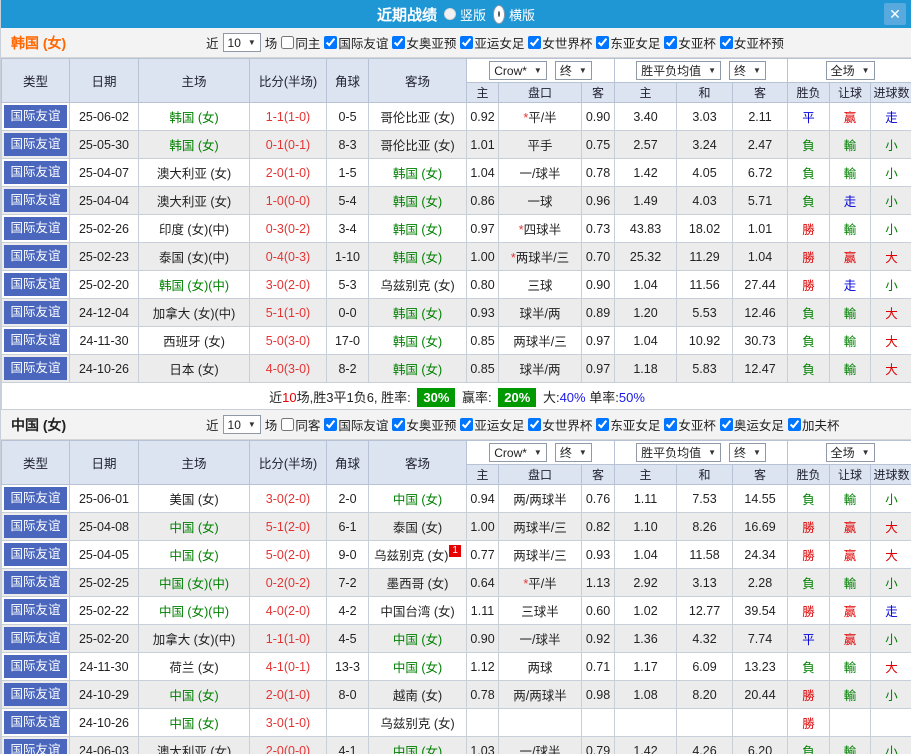 This screenshot has width=911, height=754. What do you see at coordinates (417, 638) in the screenshot?
I see `cell-away-team: 中国 (女)` at bounding box center [417, 638].